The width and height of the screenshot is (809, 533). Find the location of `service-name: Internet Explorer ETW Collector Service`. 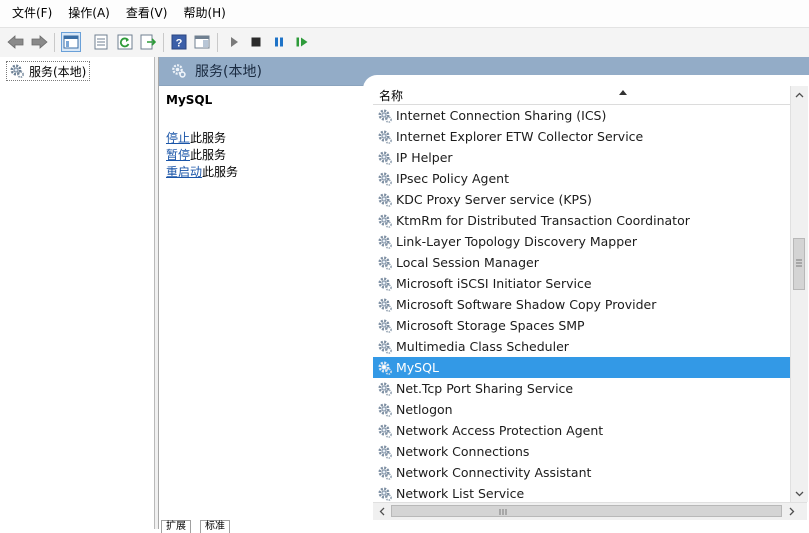

service-name: Internet Explorer ETW Collector Service is located at coordinates (520, 136).